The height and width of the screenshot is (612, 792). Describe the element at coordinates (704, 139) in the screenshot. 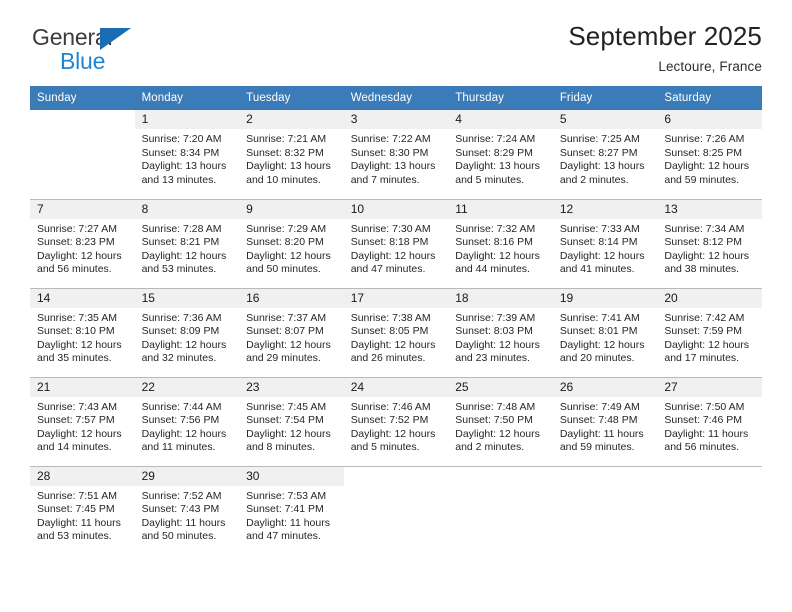

I see `sunrise-time: Sunrise: 7:26 AM` at that location.